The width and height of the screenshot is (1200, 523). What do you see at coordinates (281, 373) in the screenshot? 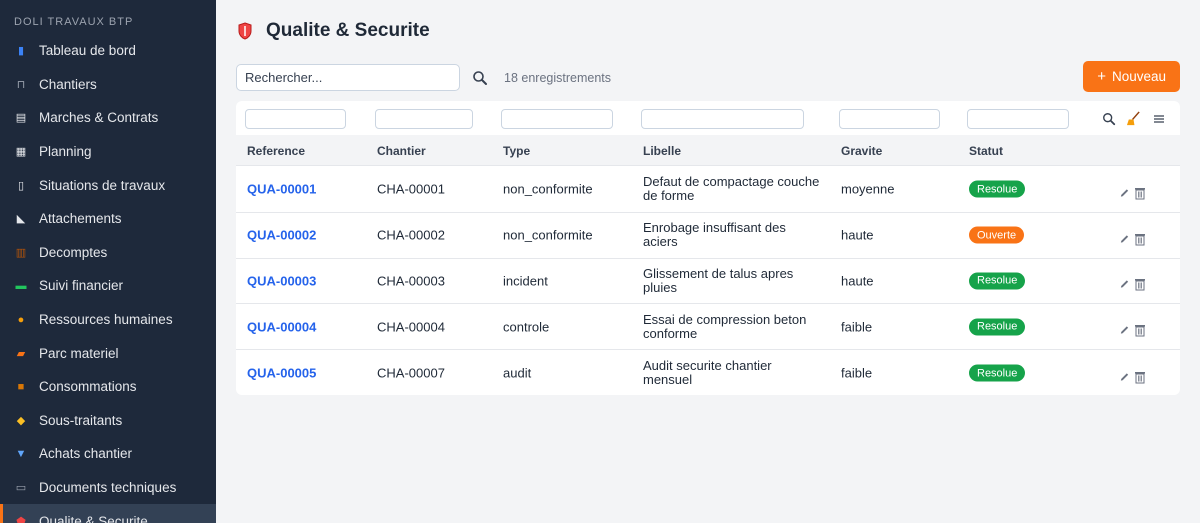
I see `reference-link: QUA-00005` at bounding box center [281, 373].